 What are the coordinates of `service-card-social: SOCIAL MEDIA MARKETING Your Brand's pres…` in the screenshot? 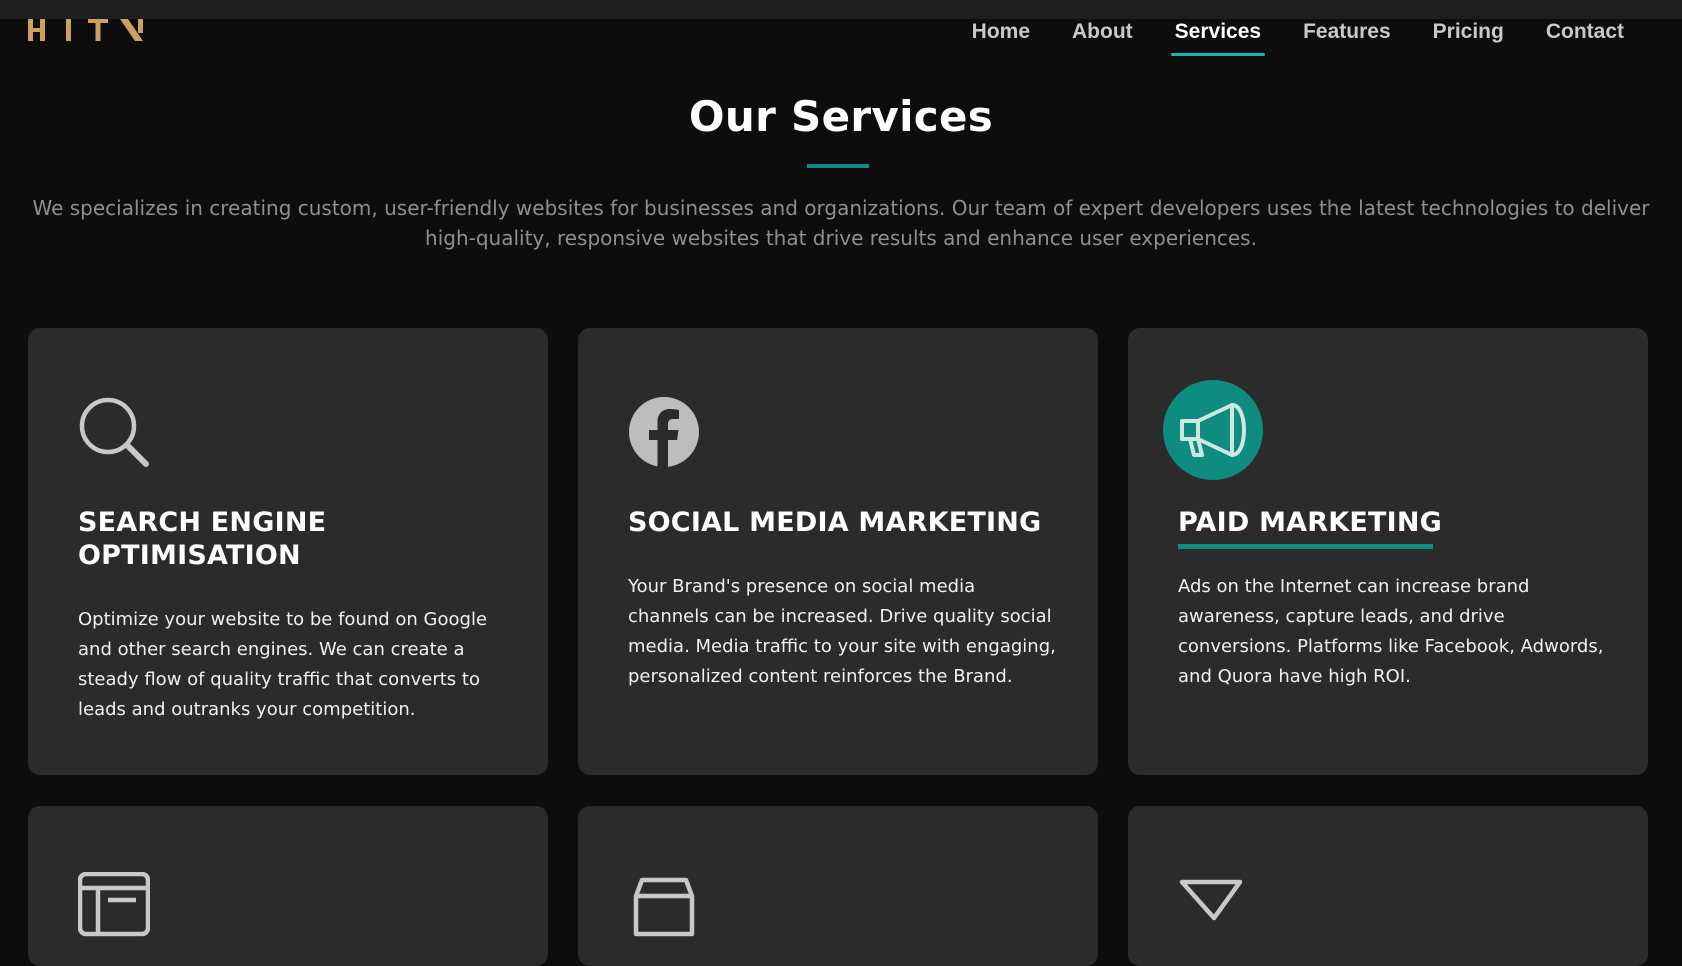 It's located at (838, 551).